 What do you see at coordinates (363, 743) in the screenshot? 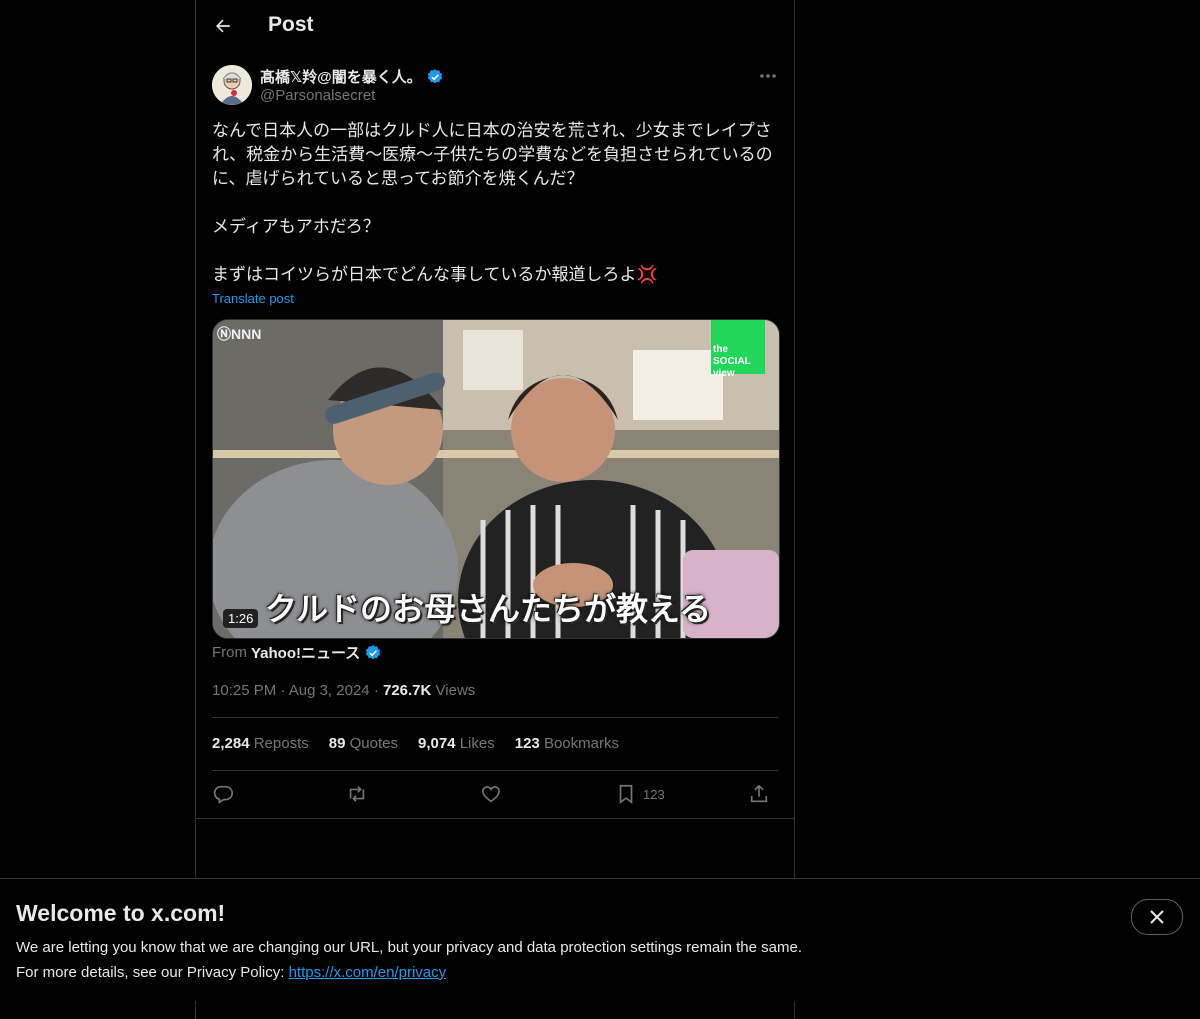
I see `quotes-stat: 89 Quotes` at bounding box center [363, 743].